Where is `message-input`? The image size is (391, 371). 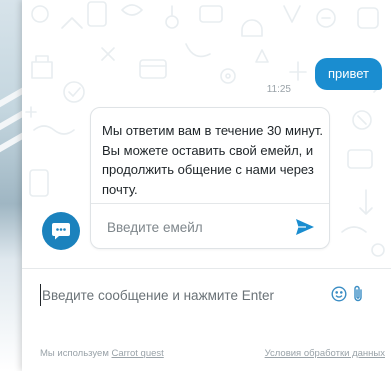 message-input is located at coordinates (182, 295).